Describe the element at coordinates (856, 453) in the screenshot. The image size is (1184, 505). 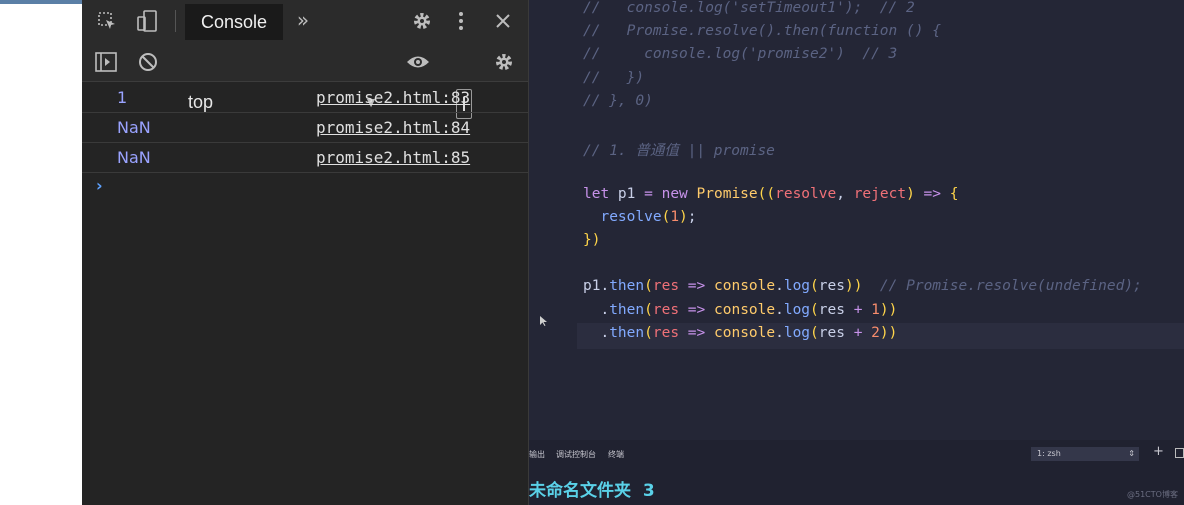
I see `terminal-tabs: 输出 调试控制台 终端 1: zsh ⇕ +` at that location.